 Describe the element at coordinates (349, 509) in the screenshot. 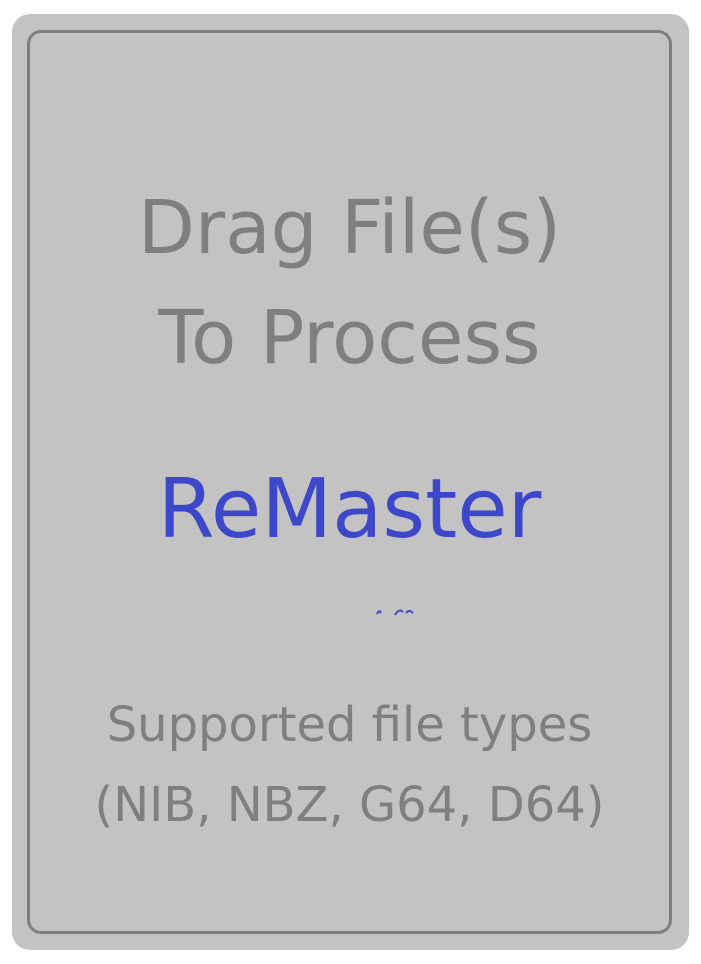

I see `app-logo-text: ReMaster` at that location.